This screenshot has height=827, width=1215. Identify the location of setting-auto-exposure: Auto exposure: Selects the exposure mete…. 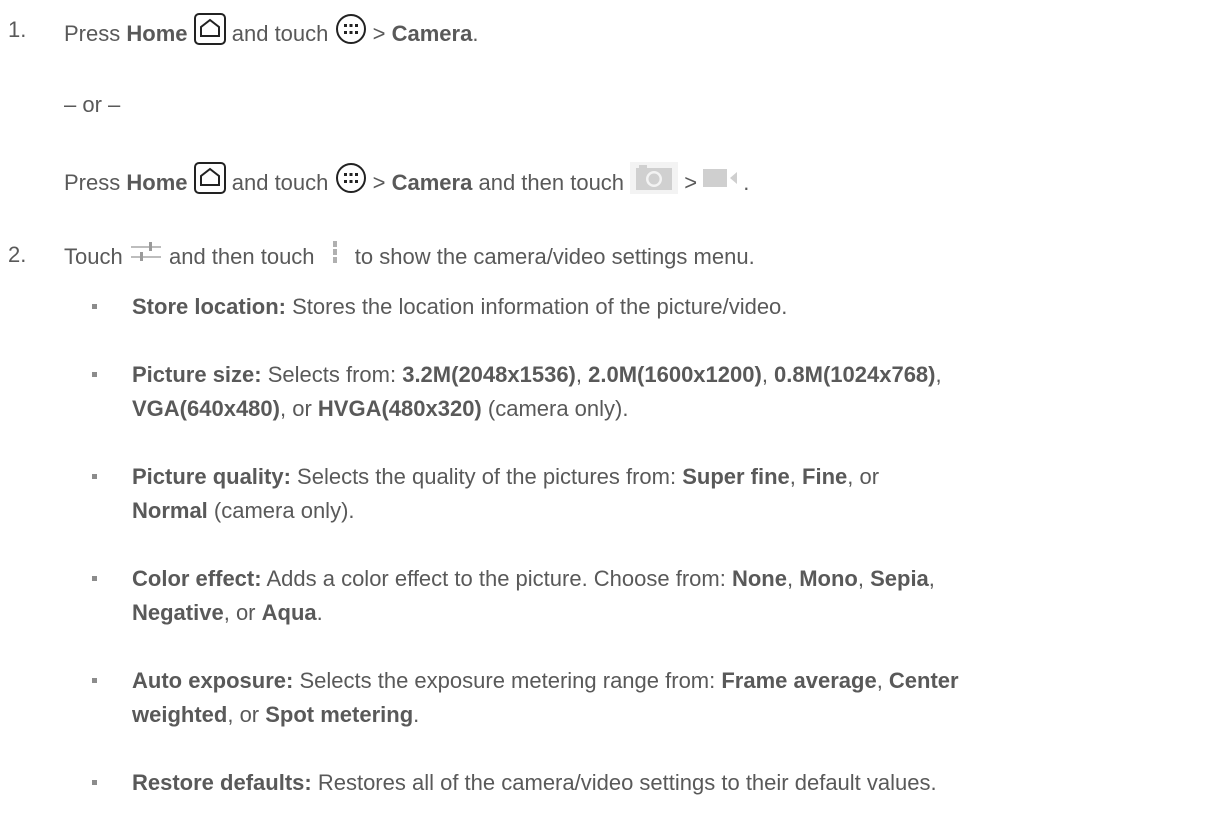
(545, 697).